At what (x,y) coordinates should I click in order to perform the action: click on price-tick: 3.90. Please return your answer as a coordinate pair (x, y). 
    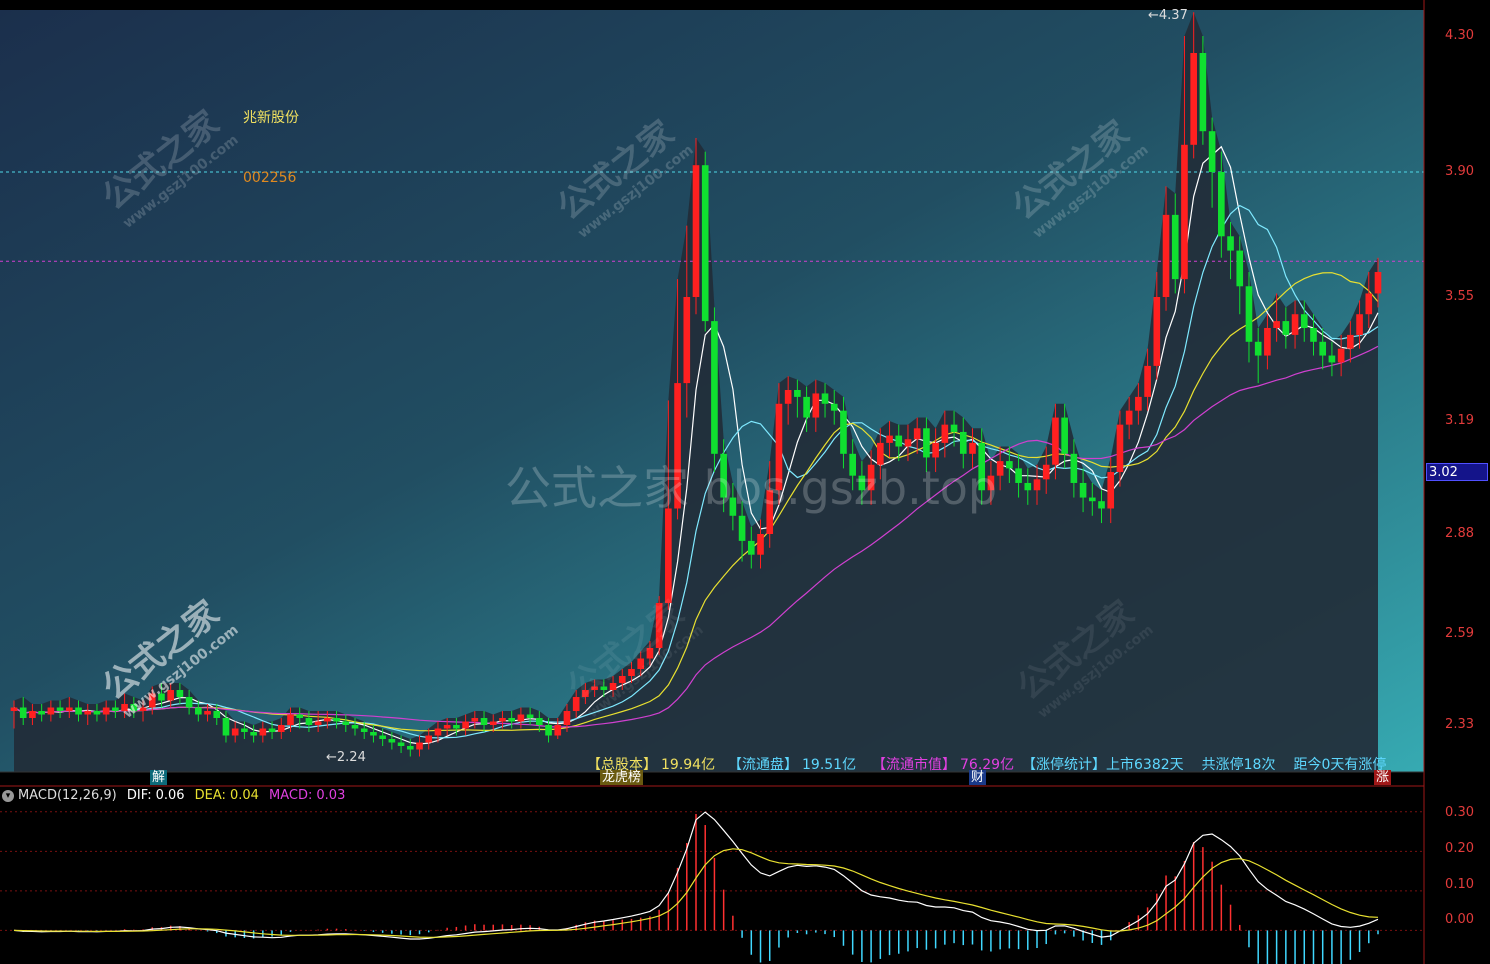
    Looking at the image, I should click on (1459, 171).